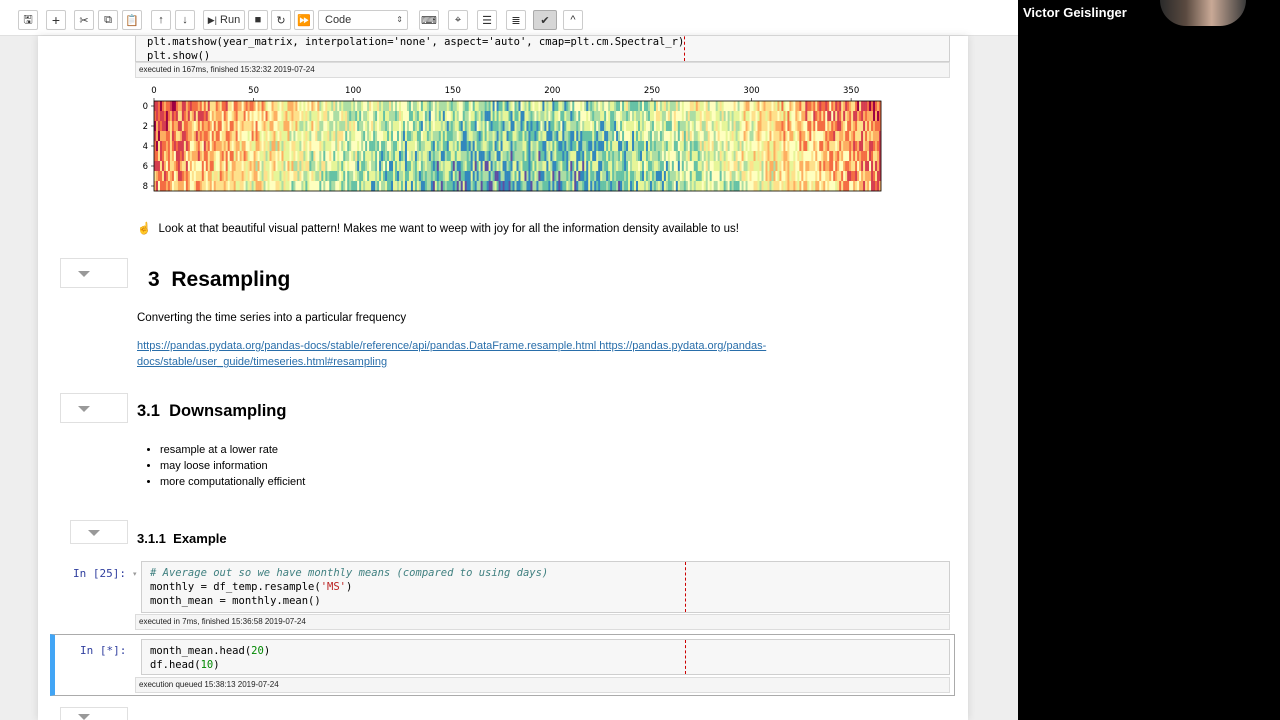 The image size is (1280, 720). I want to click on toc-toggle-icon: ✔, so click(545, 20).